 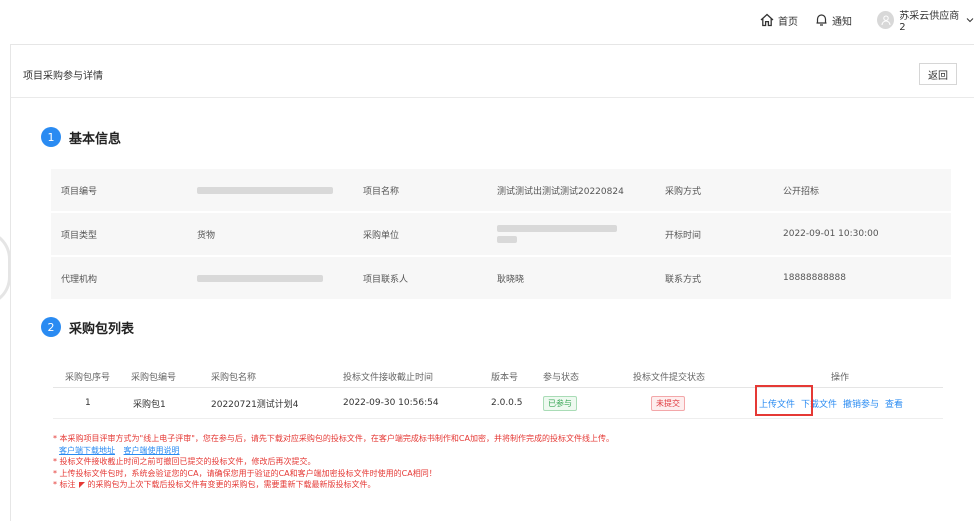 I want to click on cell-submission: 未提交, so click(x=668, y=403).